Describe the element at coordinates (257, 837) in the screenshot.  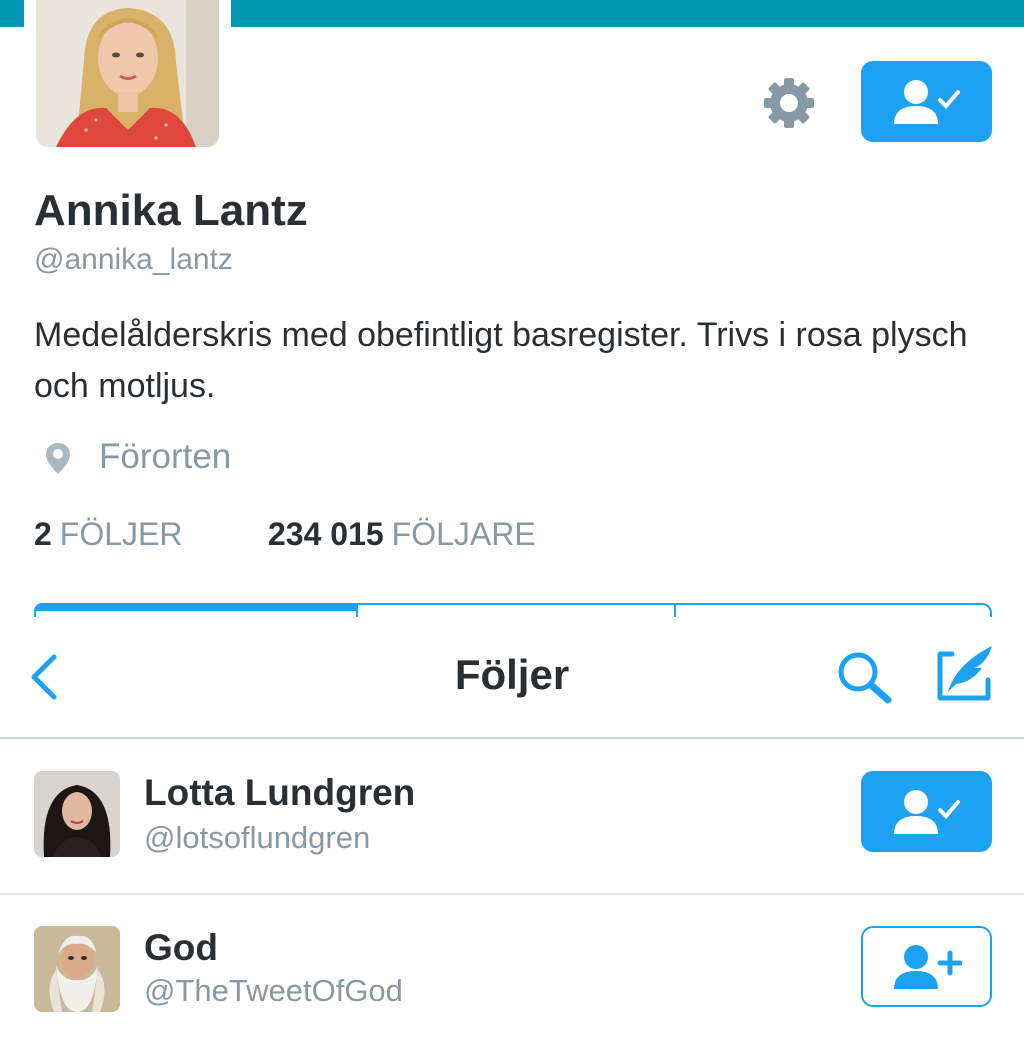
I see `list-item-handle: @lotsoflundgren` at that location.